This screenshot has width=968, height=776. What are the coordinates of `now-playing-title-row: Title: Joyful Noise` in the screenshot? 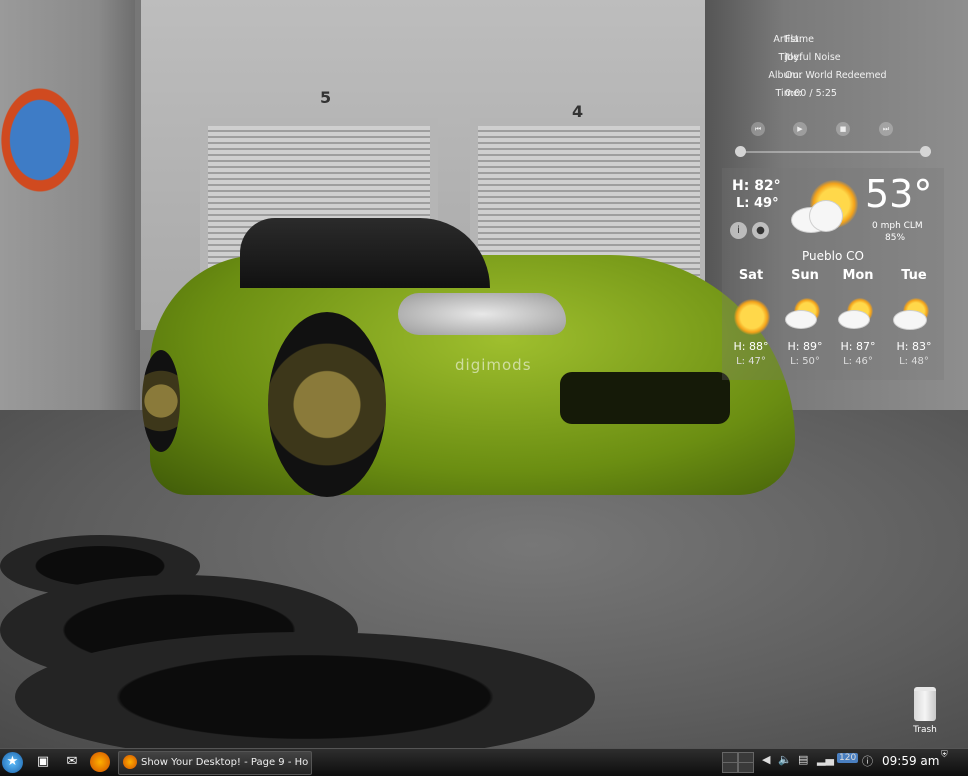 It's located at (833, 59).